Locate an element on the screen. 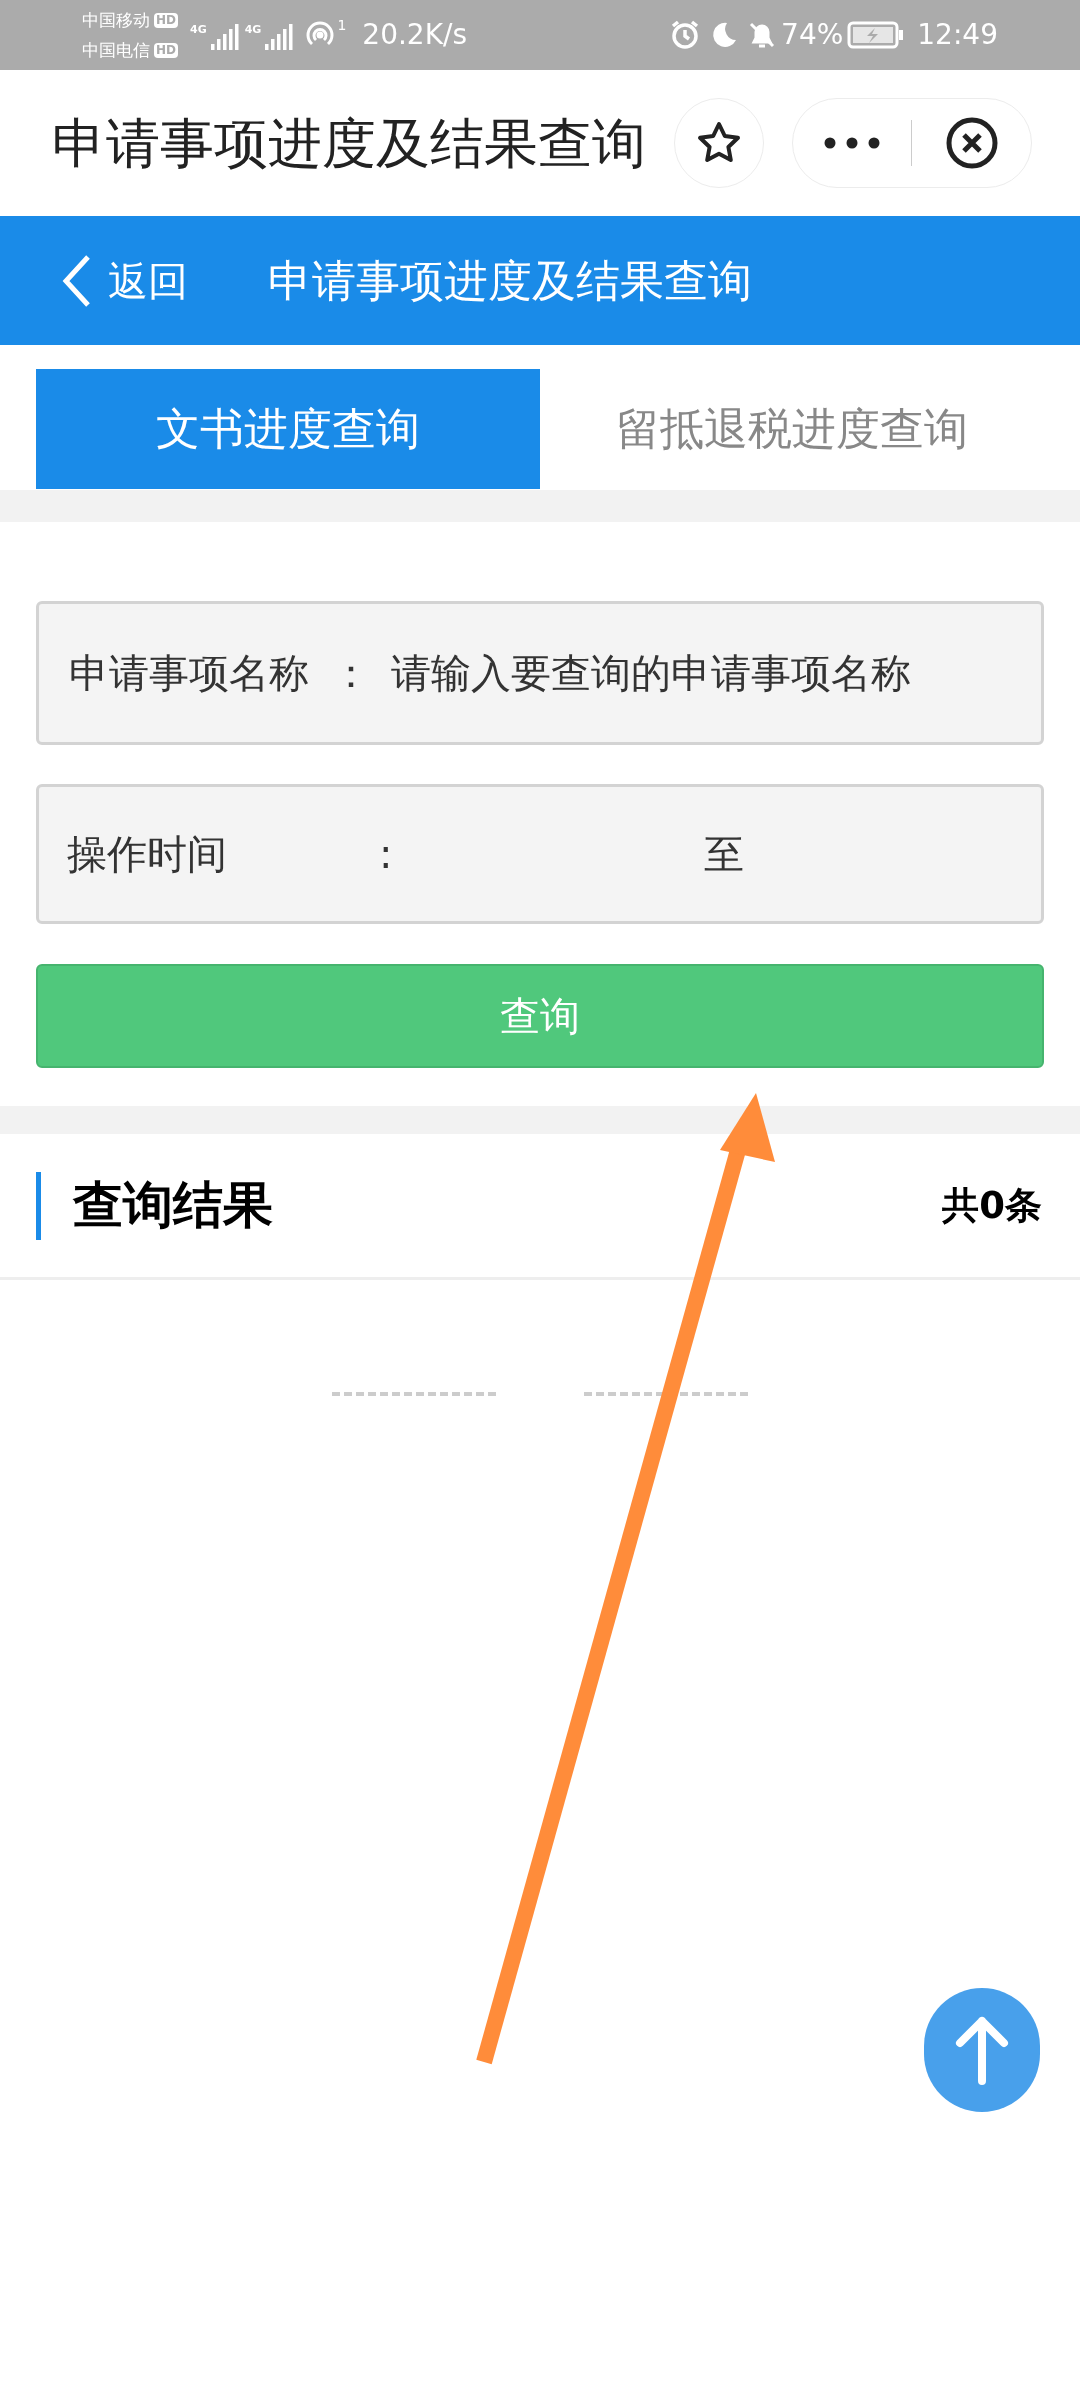 The height and width of the screenshot is (2400, 1080). network-speed: 20.2K/s is located at coordinates (415, 35).